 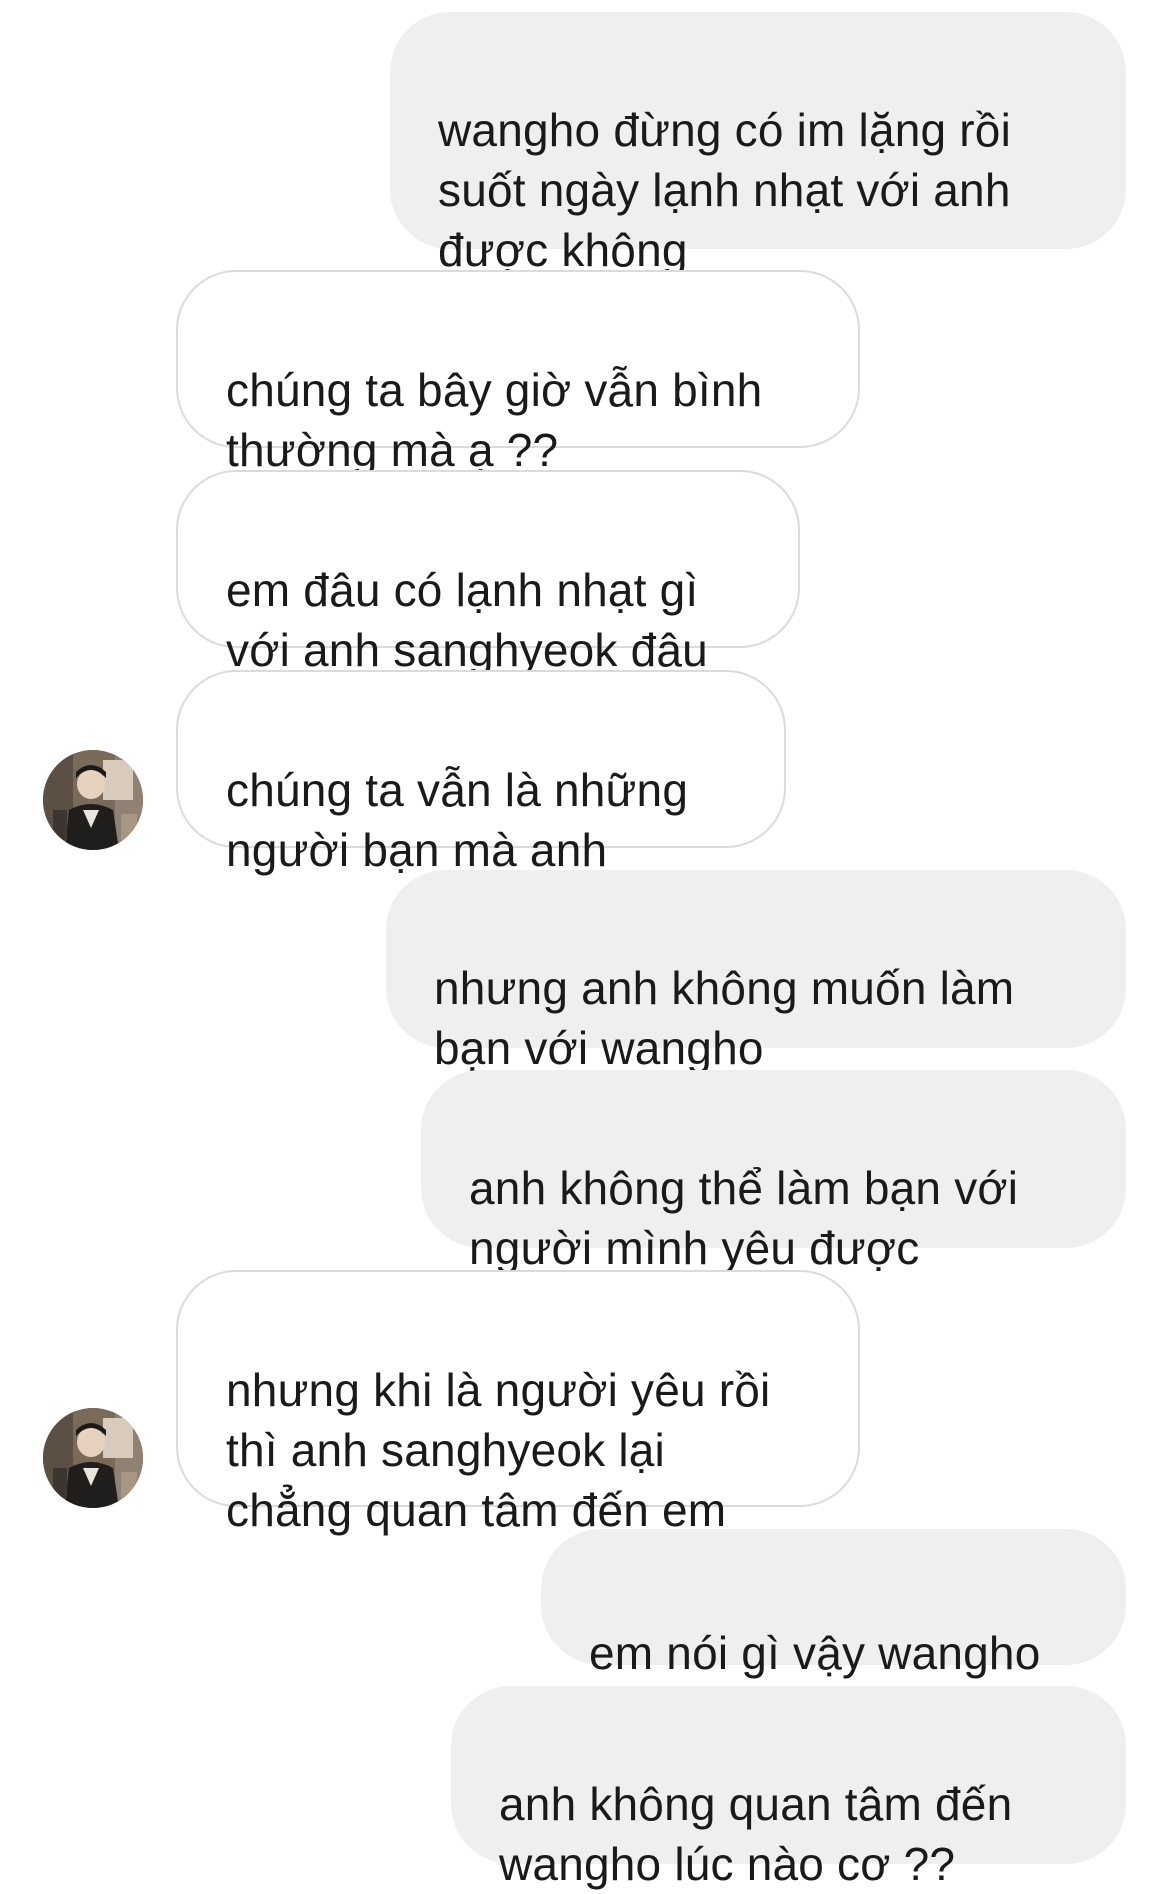 I want to click on message-text: em nói gì vậy wangho, so click(x=815, y=1653).